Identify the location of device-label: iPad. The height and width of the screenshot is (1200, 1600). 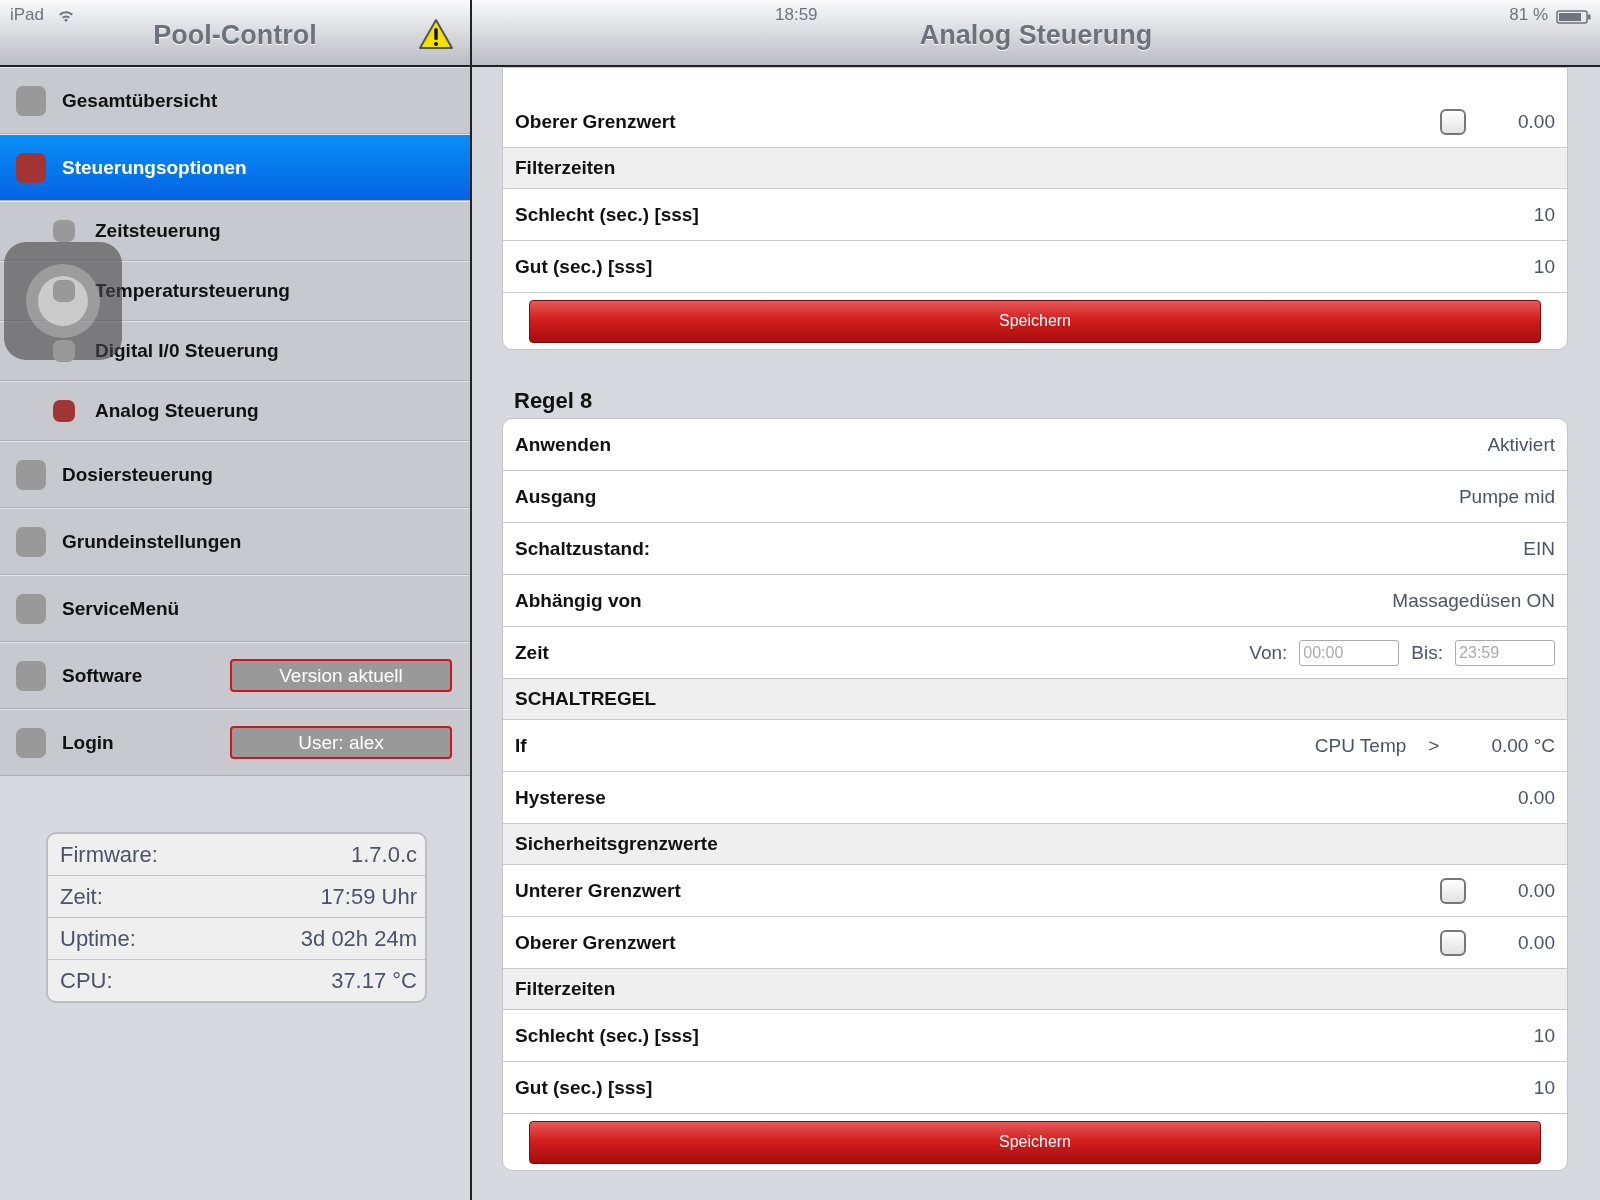
(27, 15).